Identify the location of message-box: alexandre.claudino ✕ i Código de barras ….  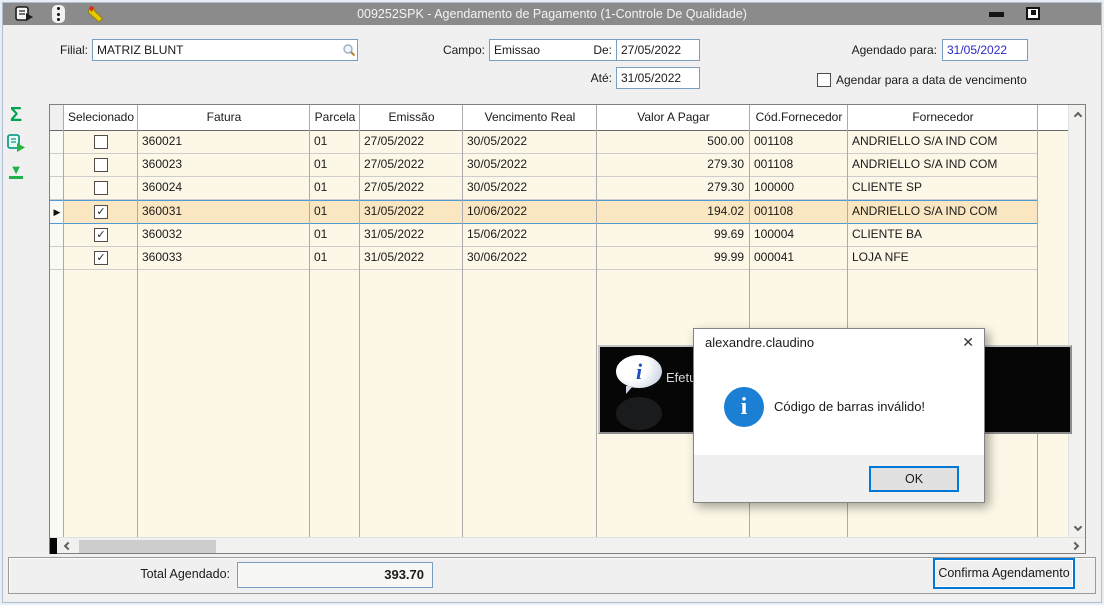
(839, 415).